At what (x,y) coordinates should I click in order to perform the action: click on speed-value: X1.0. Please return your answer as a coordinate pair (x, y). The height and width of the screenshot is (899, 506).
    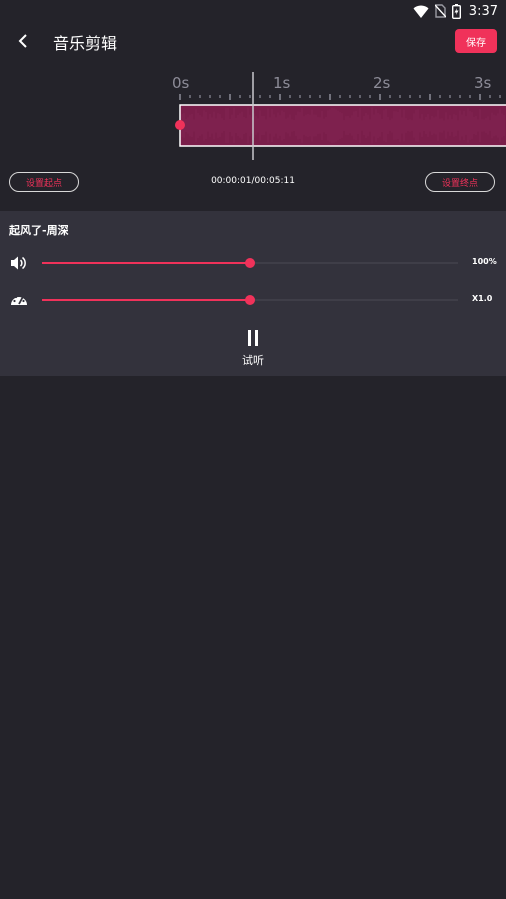
    Looking at the image, I should click on (482, 298).